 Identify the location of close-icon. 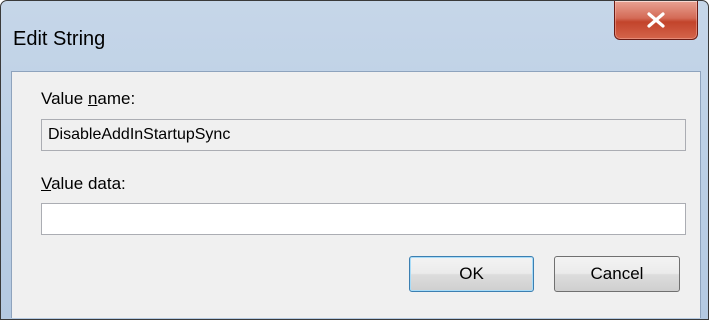
(656, 20).